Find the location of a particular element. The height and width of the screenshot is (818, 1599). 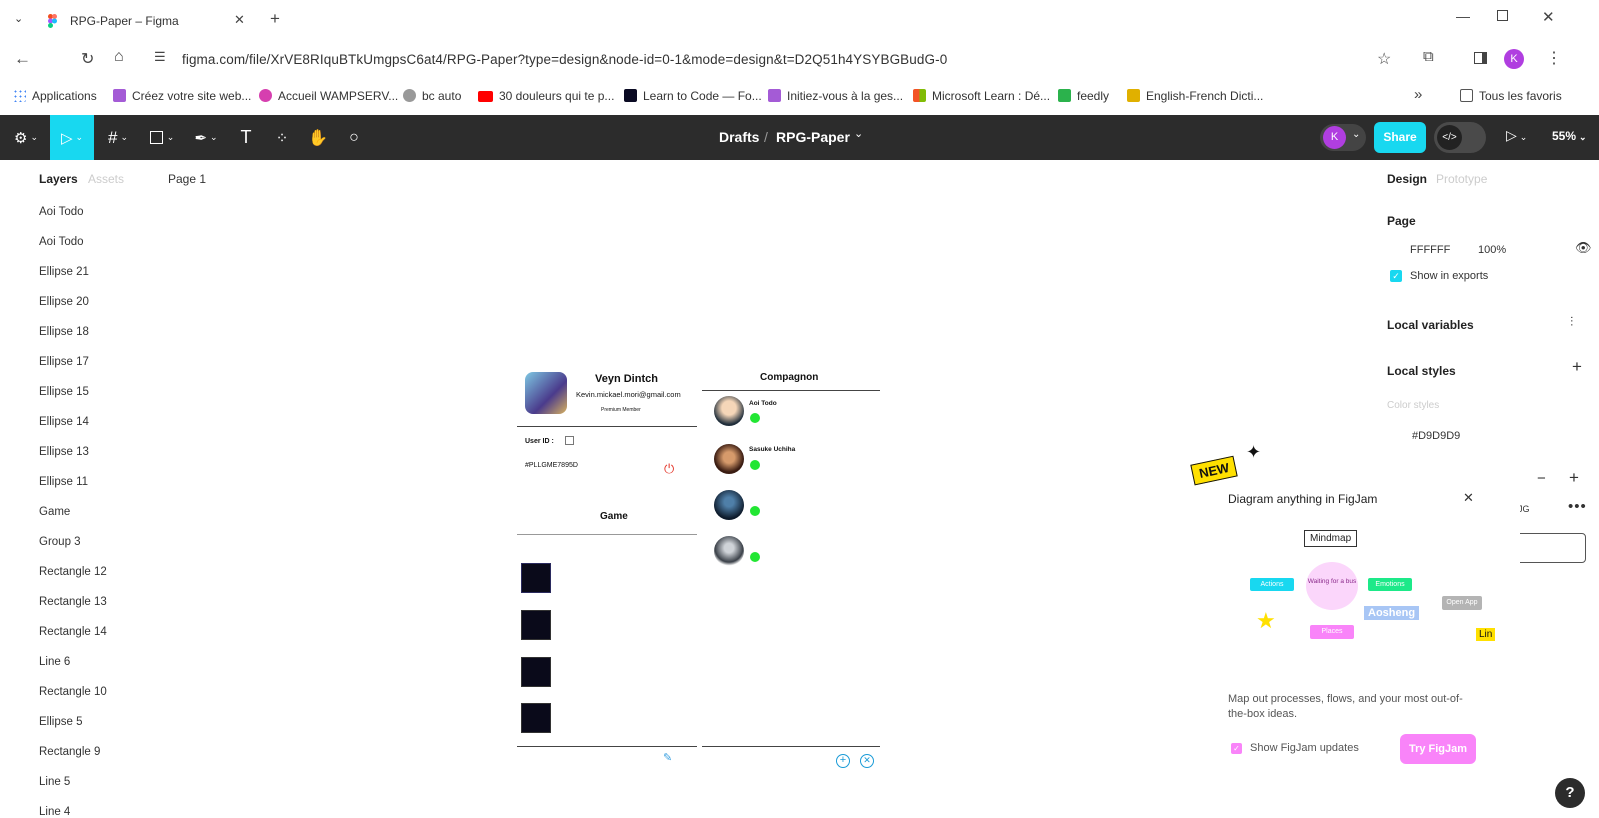

add-companion-icon: + is located at coordinates (843, 761).